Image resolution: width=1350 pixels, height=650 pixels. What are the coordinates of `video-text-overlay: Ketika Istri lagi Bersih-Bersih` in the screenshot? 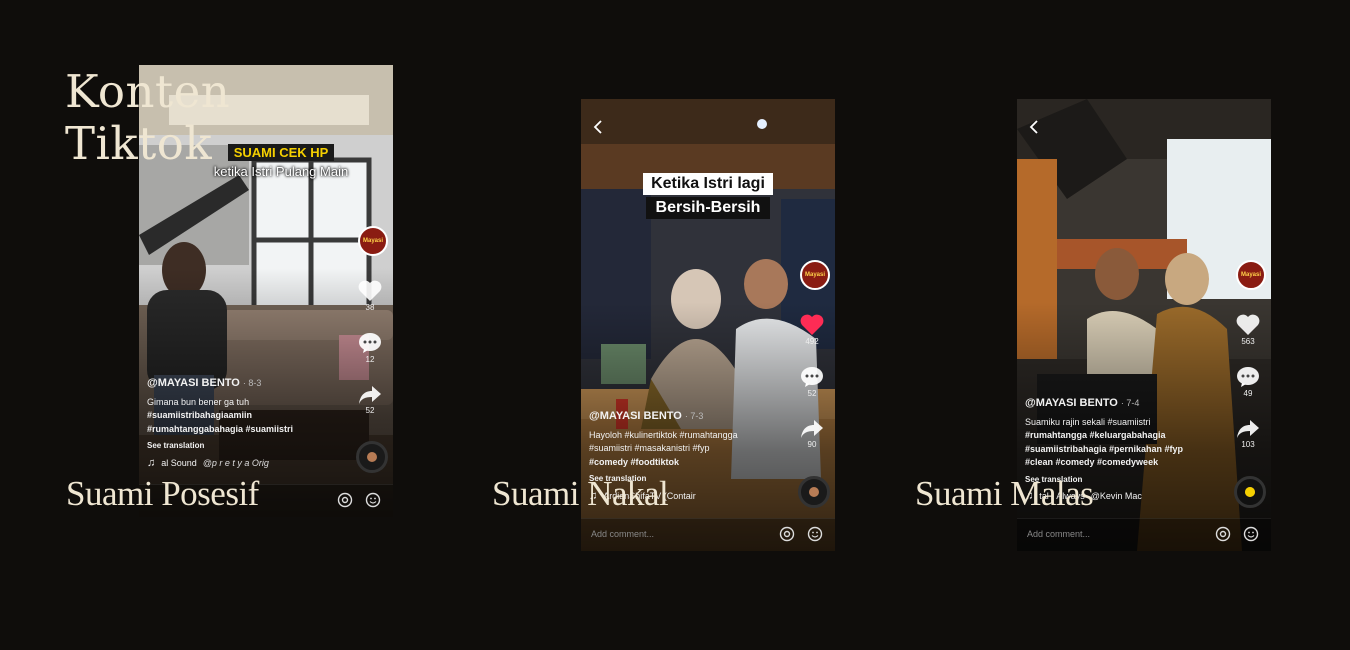 It's located at (708, 196).